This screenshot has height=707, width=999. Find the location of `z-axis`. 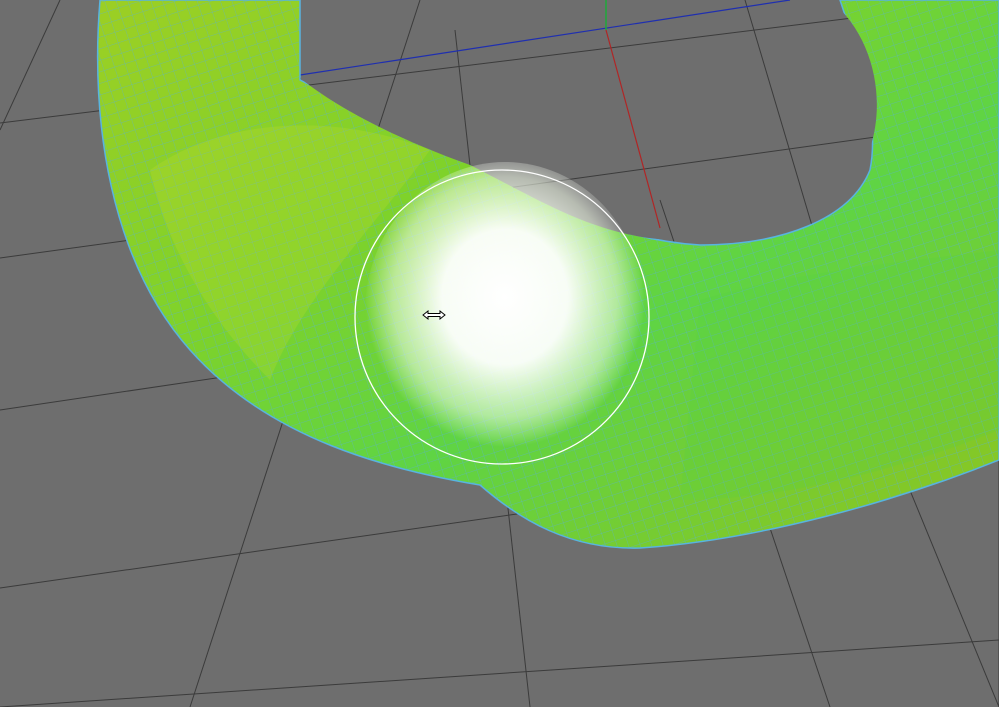

z-axis is located at coordinates (633, 129).